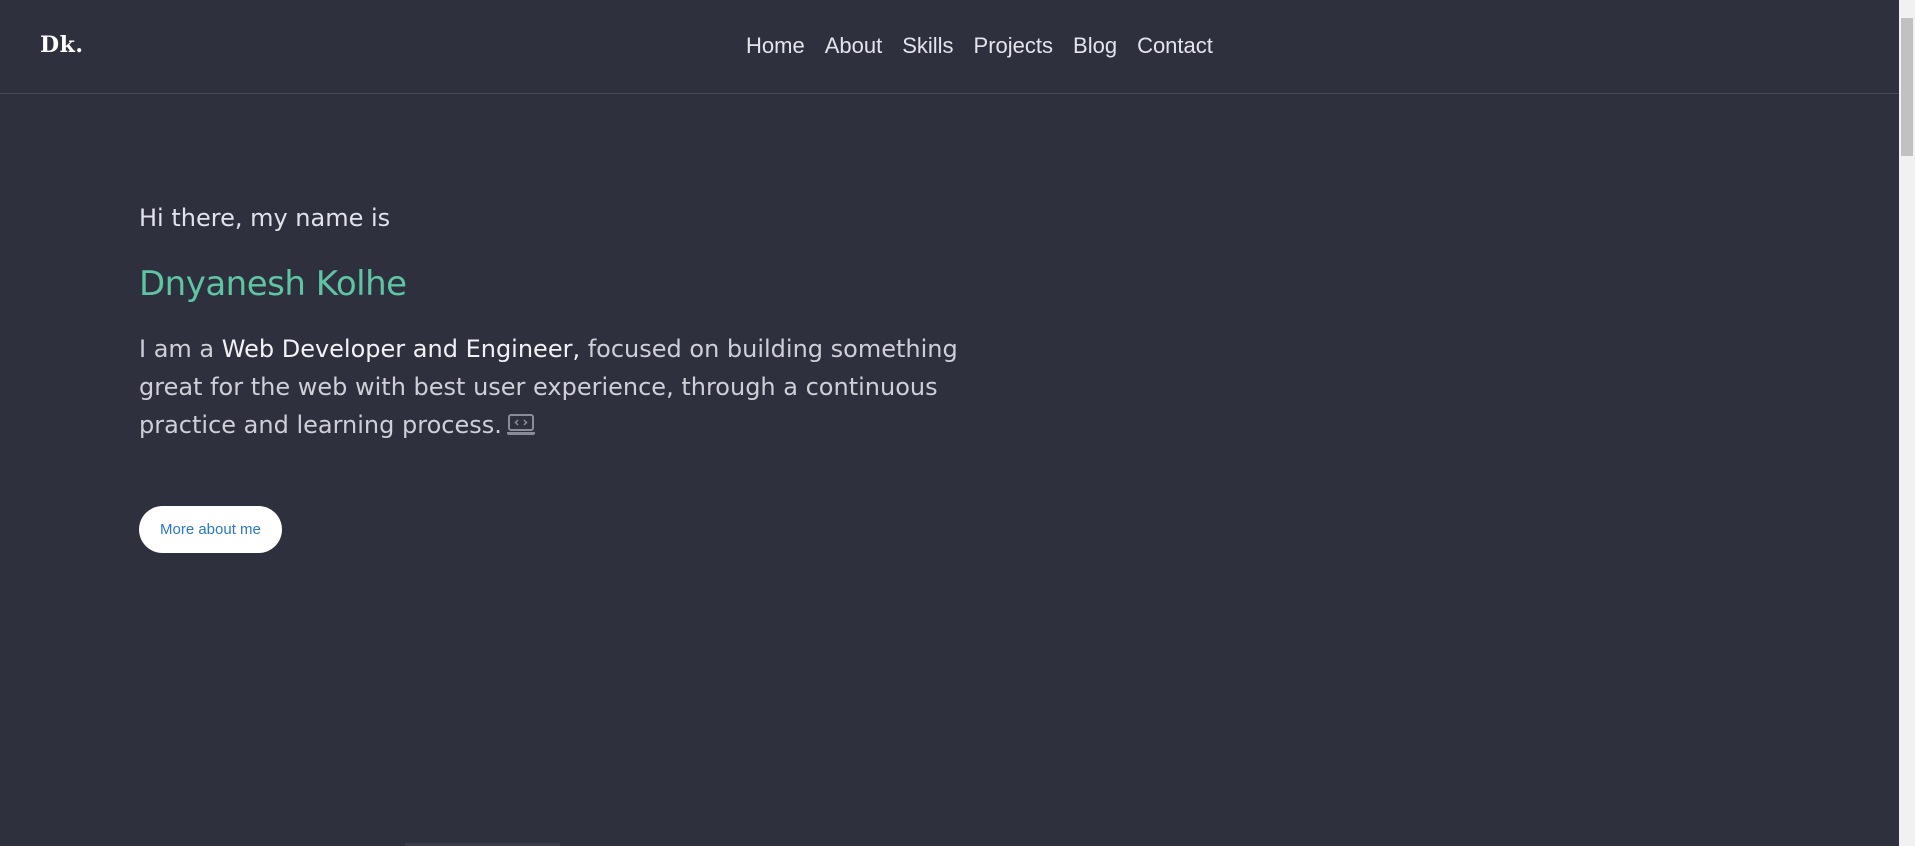 The image size is (1915, 846). Describe the element at coordinates (775, 46) in the screenshot. I see `nav-link-home: Home` at that location.